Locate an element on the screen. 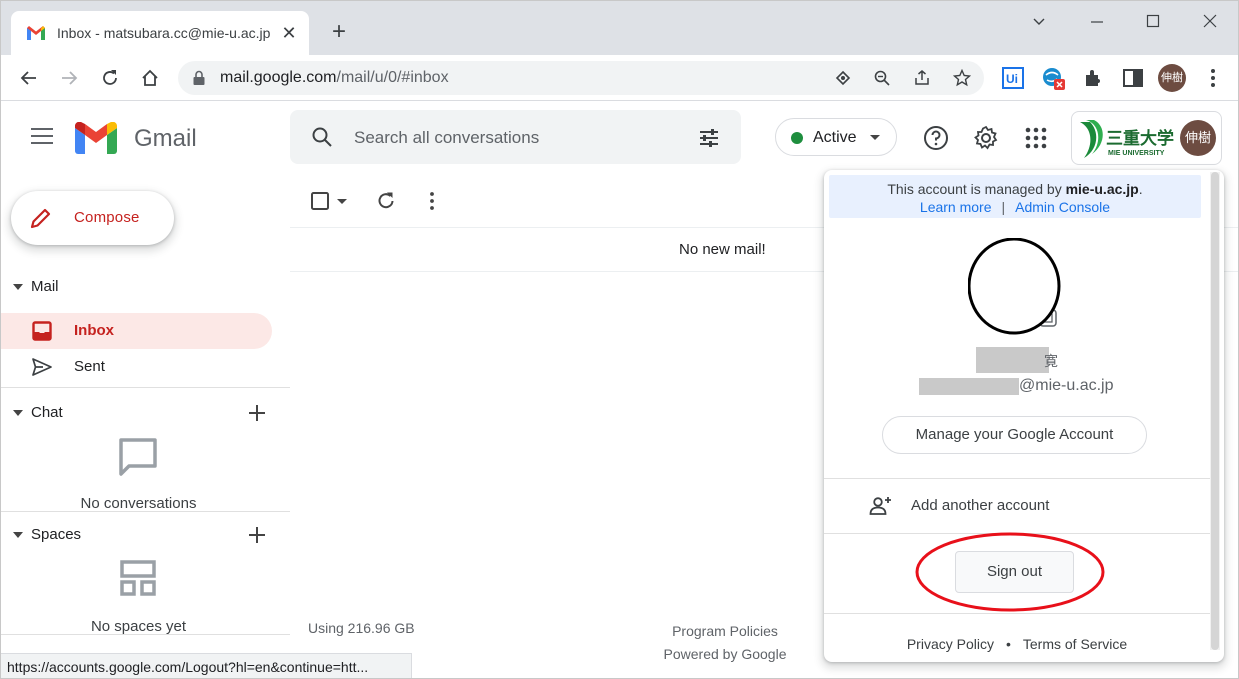 This screenshot has width=1239, height=679. account-switcher: 三重大学 MIE UNIVERSITY 伸樹 is located at coordinates (1146, 138).